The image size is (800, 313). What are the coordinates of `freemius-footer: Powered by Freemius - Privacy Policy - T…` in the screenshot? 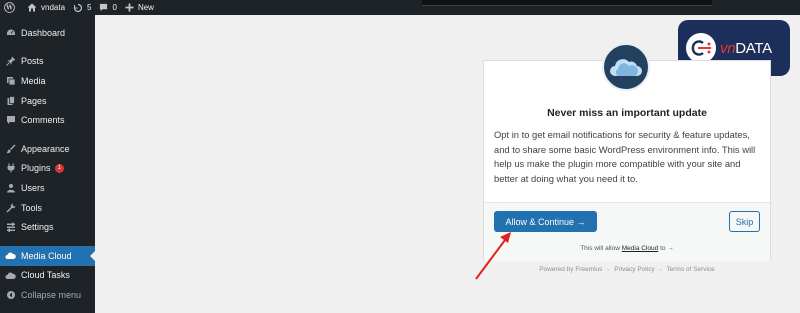 It's located at (627, 269).